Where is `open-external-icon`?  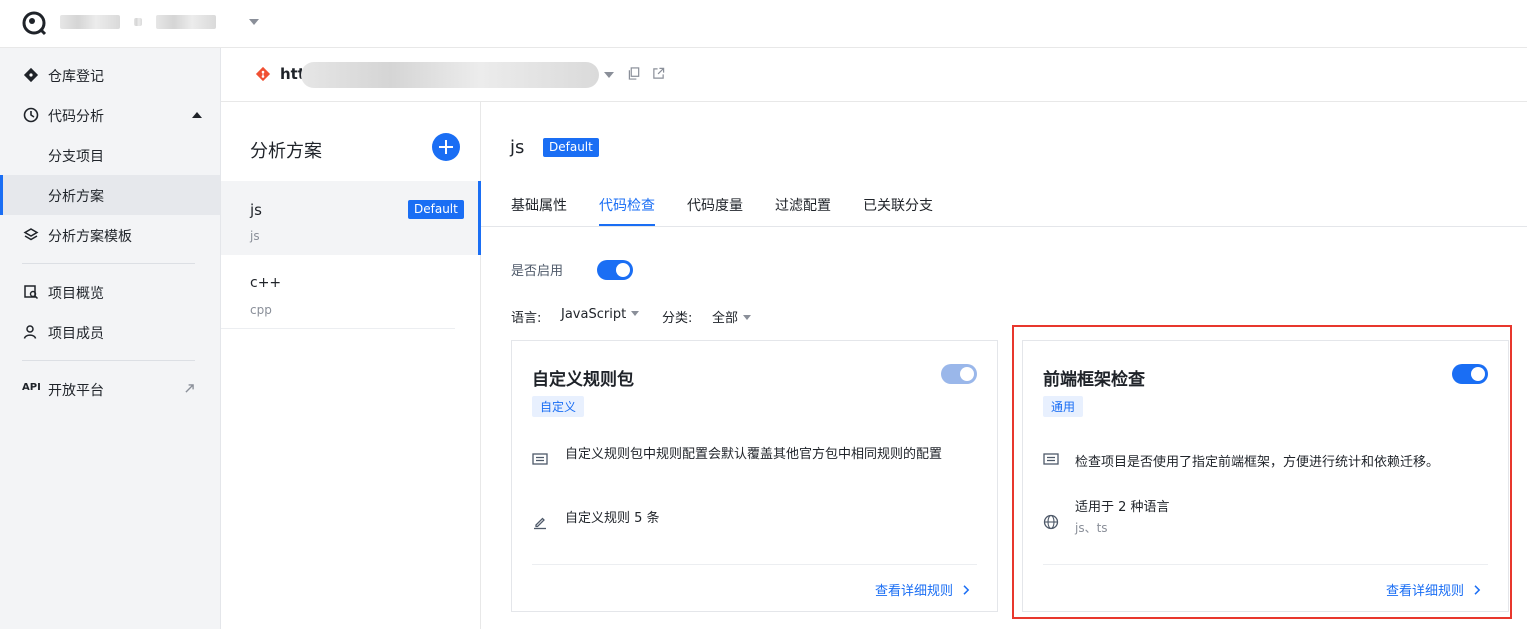
open-external-icon is located at coordinates (658, 73).